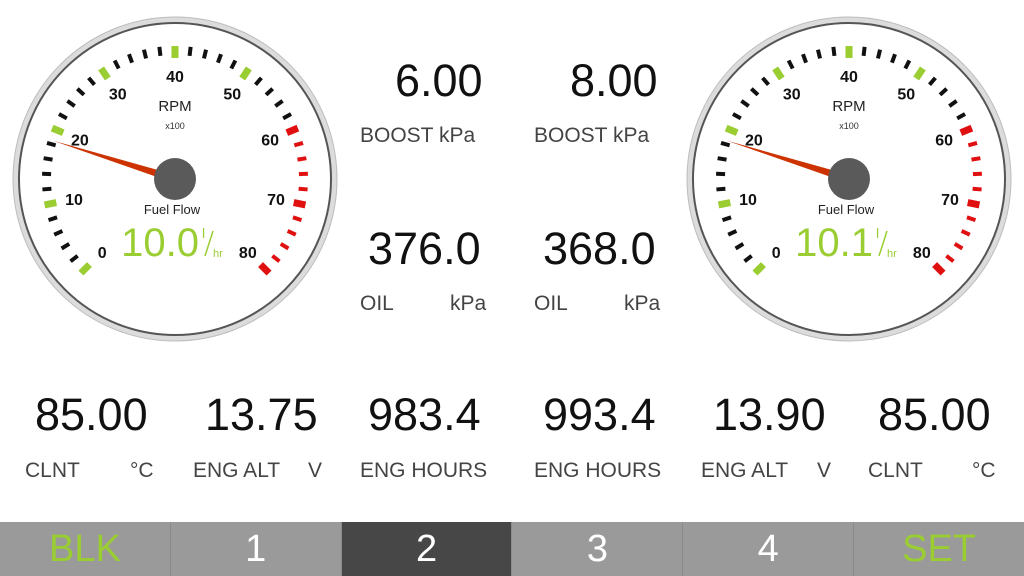  I want to click on boost-right-value: 8.00, so click(614, 80).